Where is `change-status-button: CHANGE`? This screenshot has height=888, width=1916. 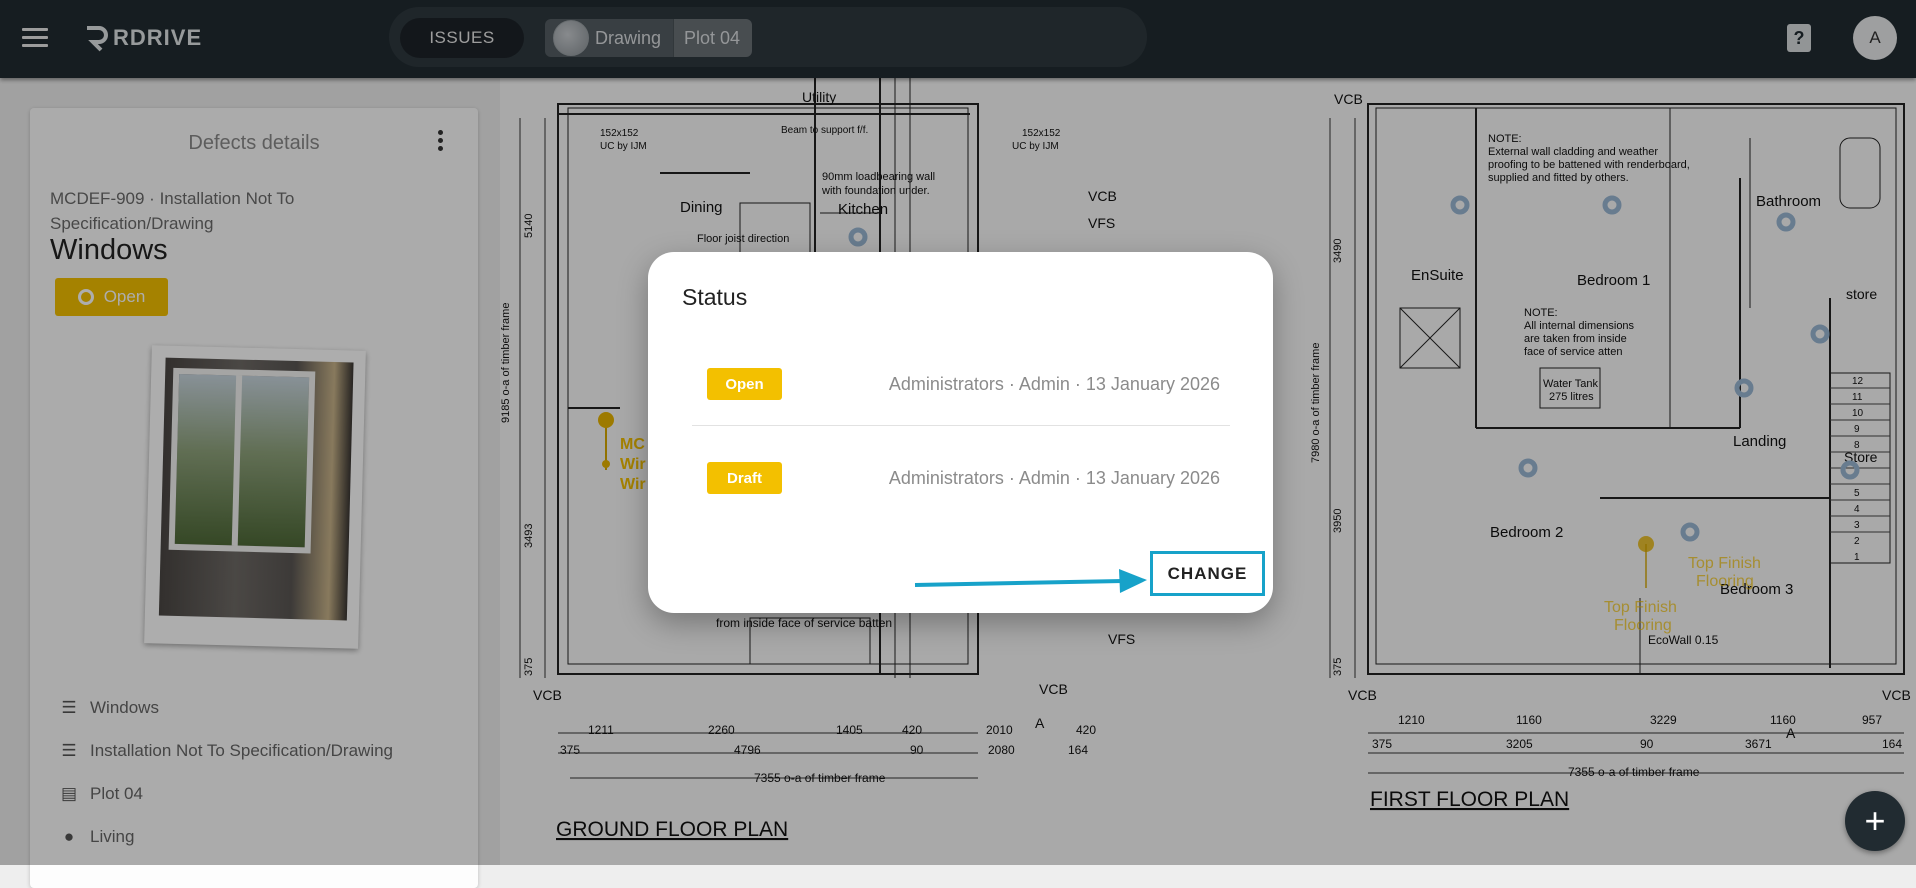 change-status-button: CHANGE is located at coordinates (1207, 573).